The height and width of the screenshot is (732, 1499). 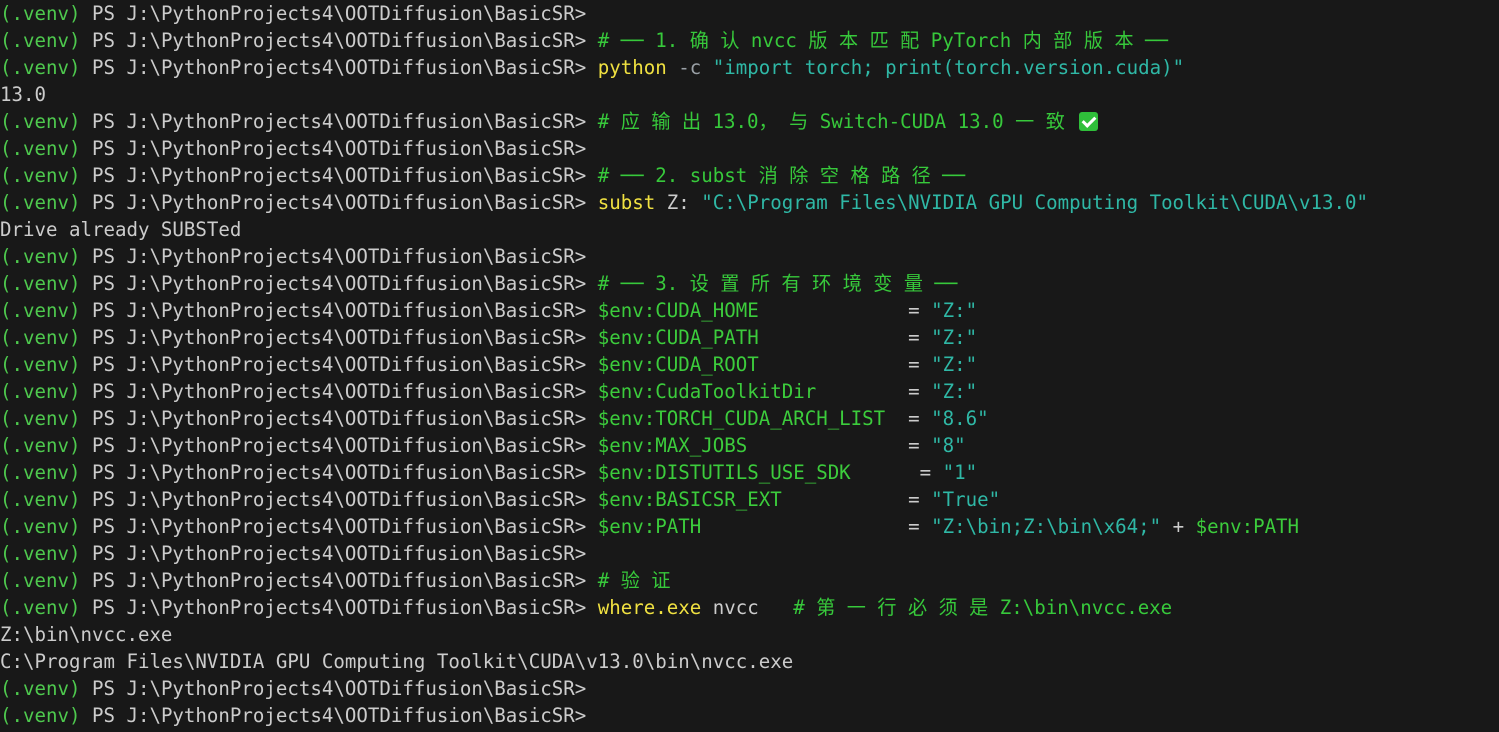 I want to click on string-literal: "8.6", so click(x=960, y=418).